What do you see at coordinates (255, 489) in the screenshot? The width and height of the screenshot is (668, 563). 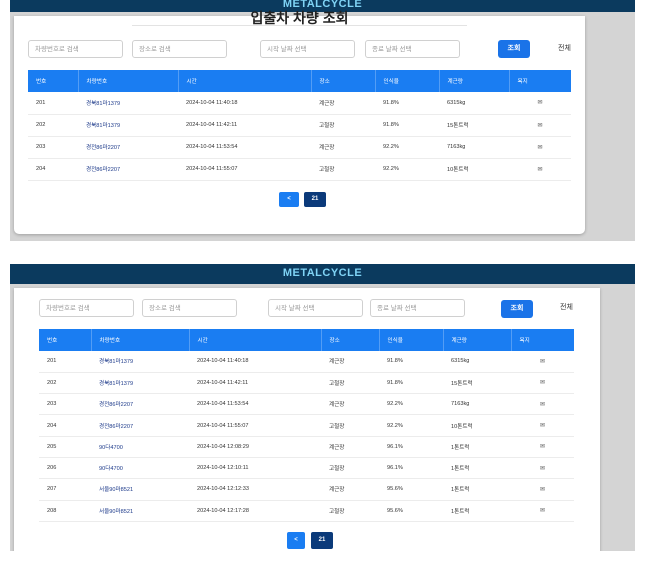 I see `cell-time: 2024-10-04 12:12:33` at bounding box center [255, 489].